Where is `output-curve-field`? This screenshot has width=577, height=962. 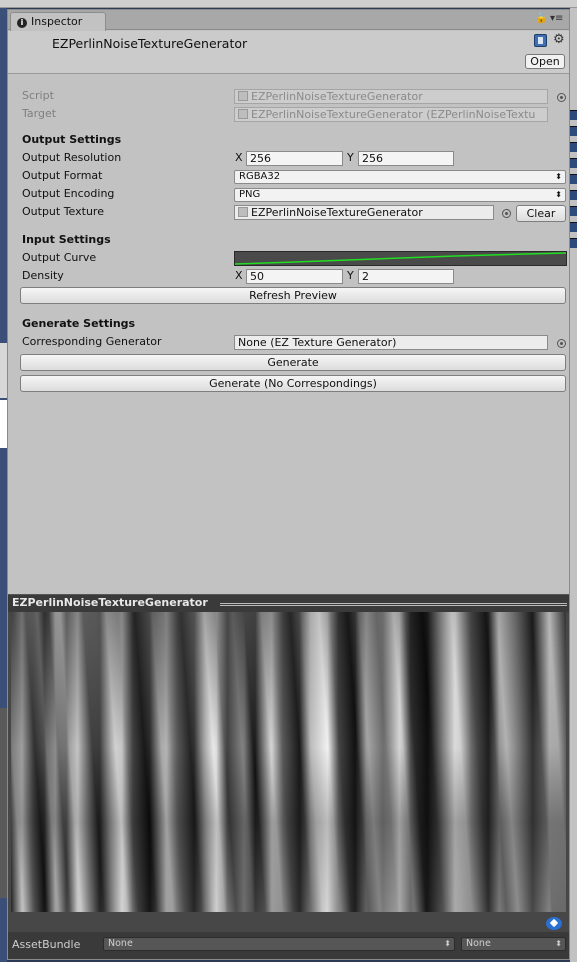
output-curve-field is located at coordinates (400, 258).